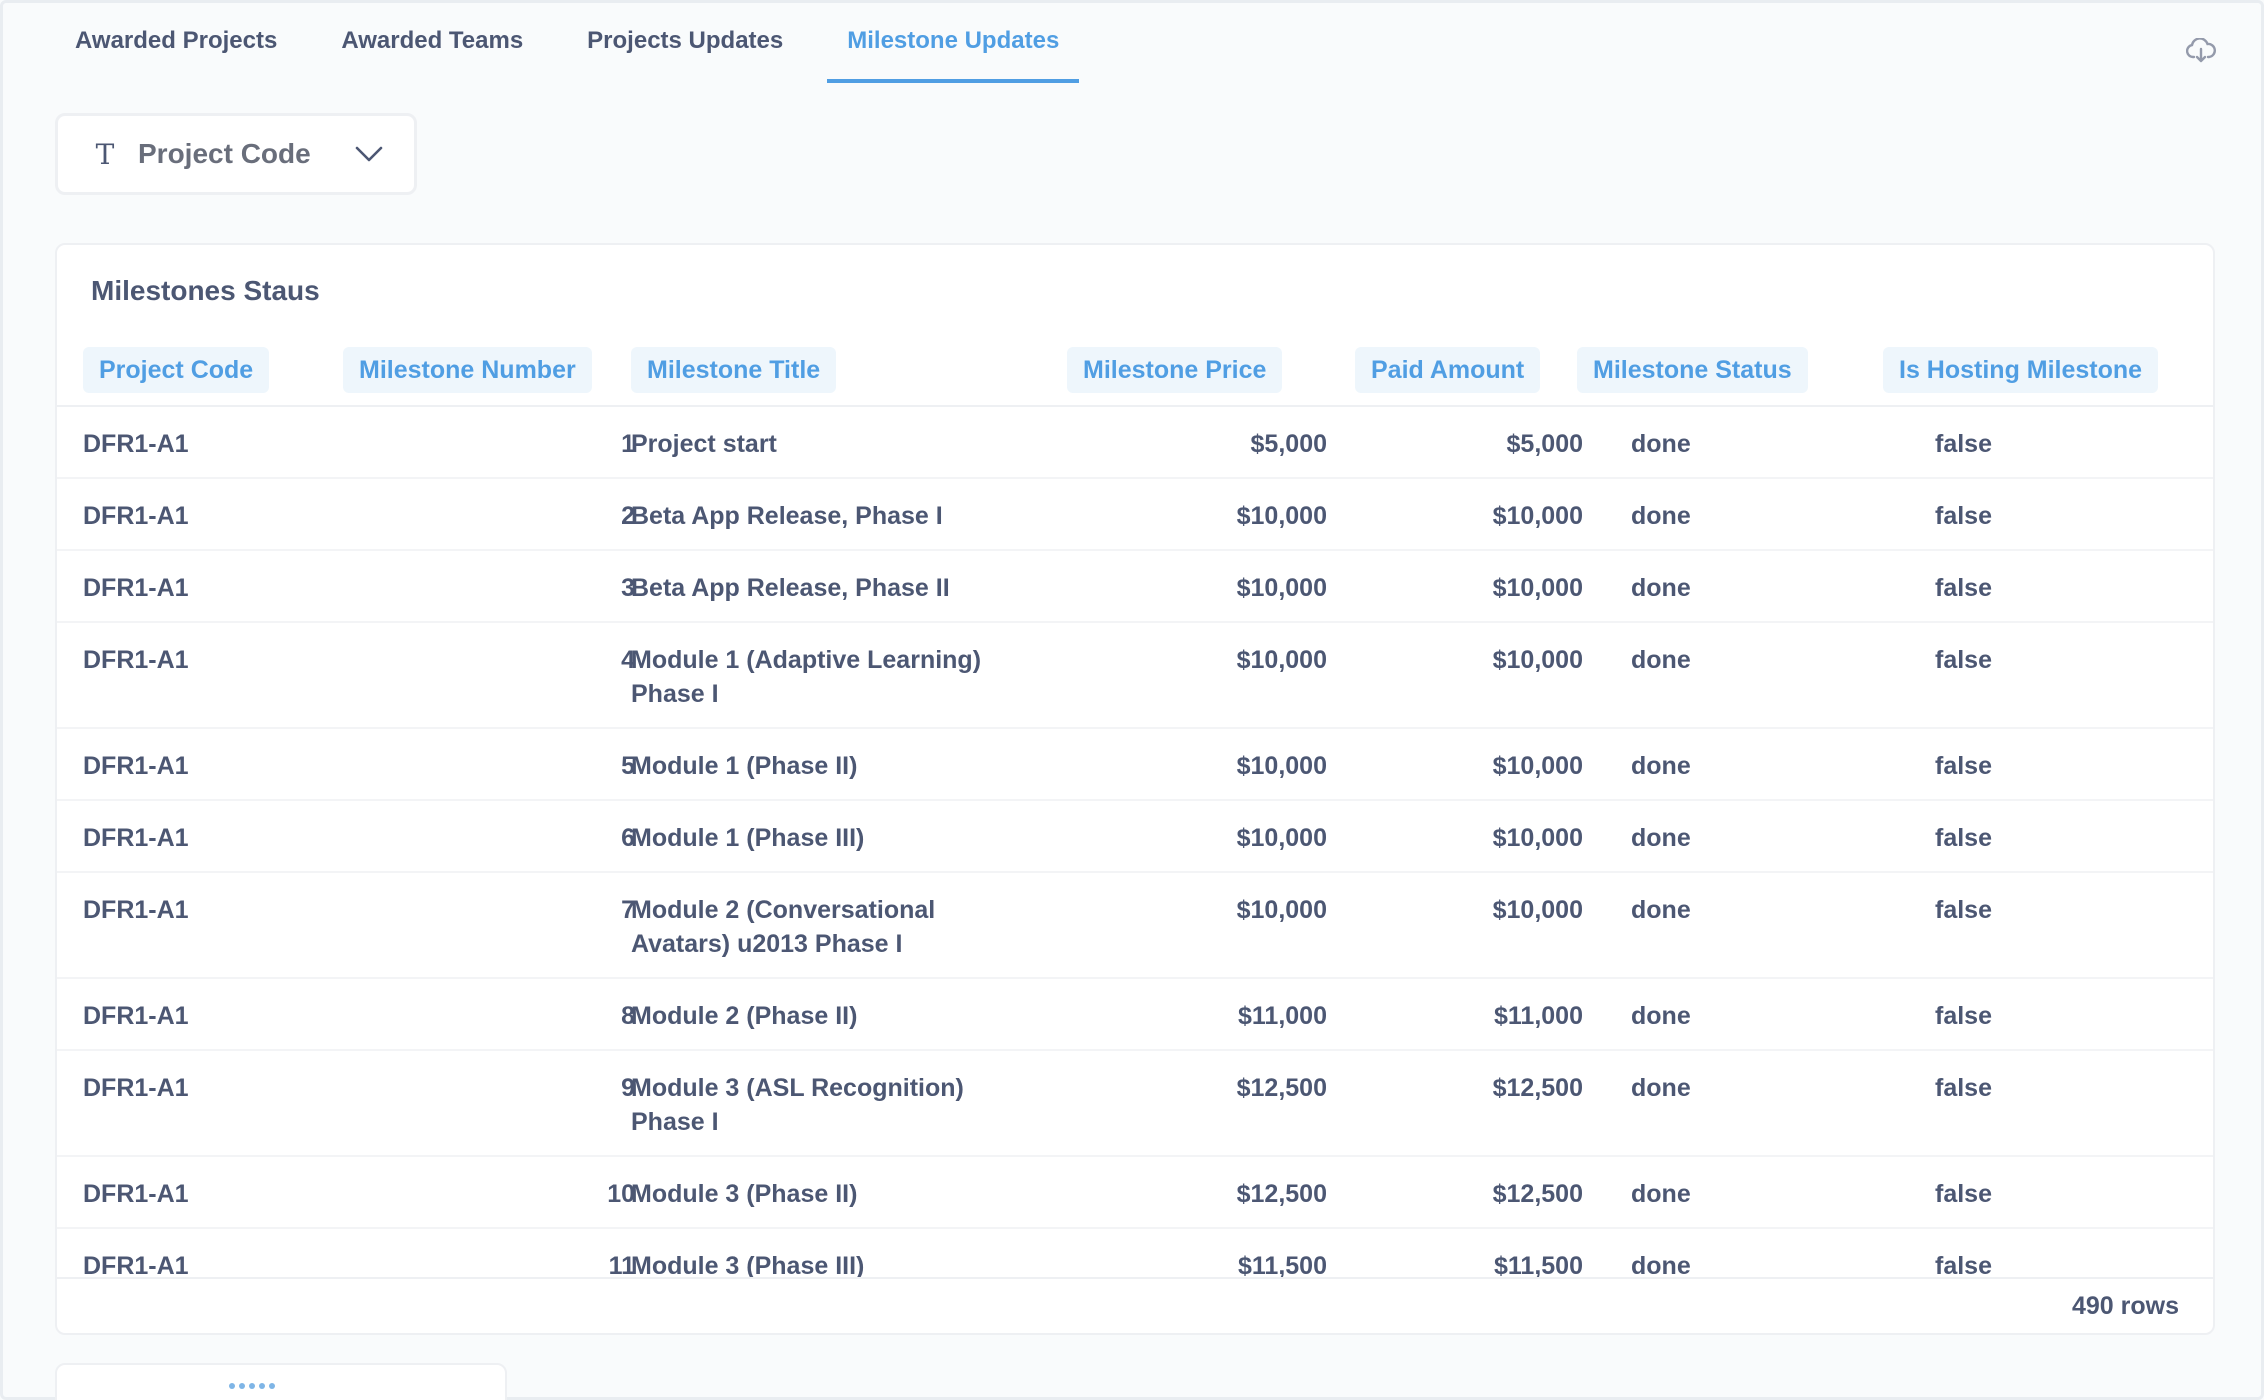  What do you see at coordinates (806, 677) in the screenshot?
I see `cell-milestone-title: Module 1 (Adaptive Learning) Phase I` at bounding box center [806, 677].